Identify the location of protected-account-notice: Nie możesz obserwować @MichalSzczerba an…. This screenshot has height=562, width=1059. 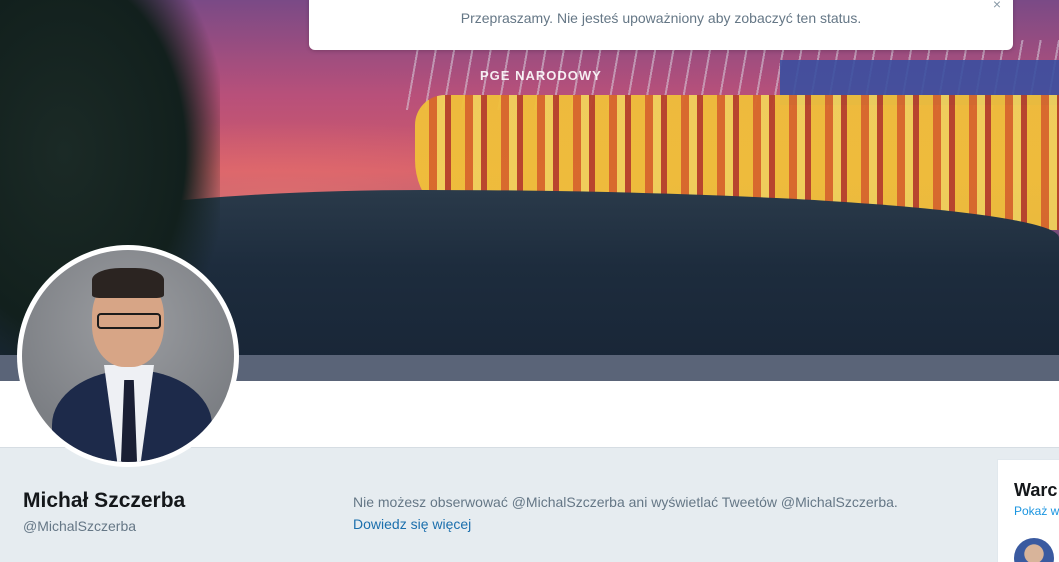
(625, 502).